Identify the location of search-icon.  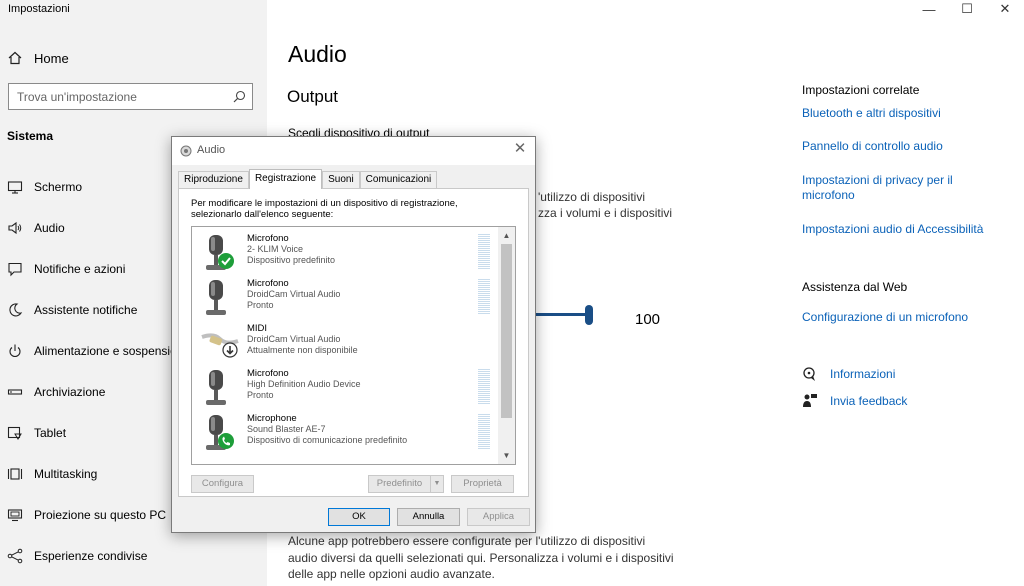
(239, 96).